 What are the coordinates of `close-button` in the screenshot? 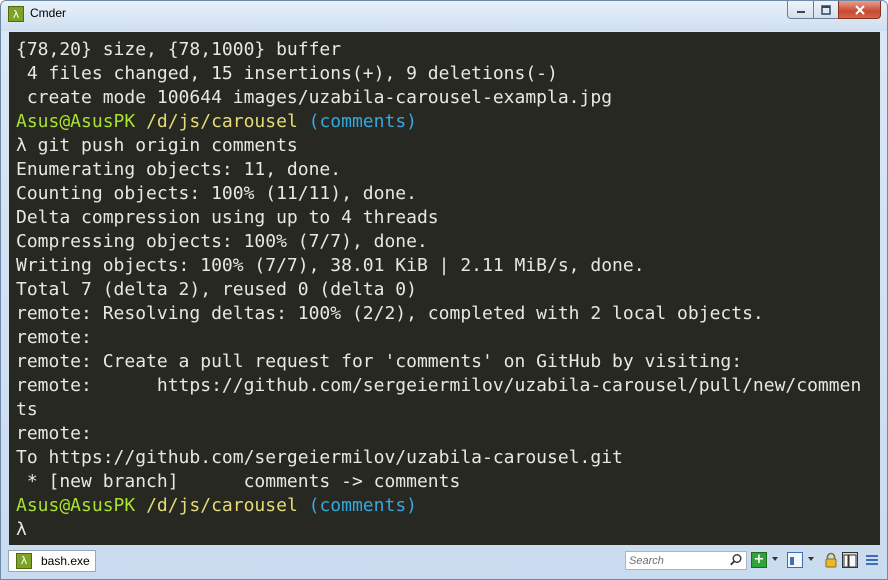 It's located at (859, 10).